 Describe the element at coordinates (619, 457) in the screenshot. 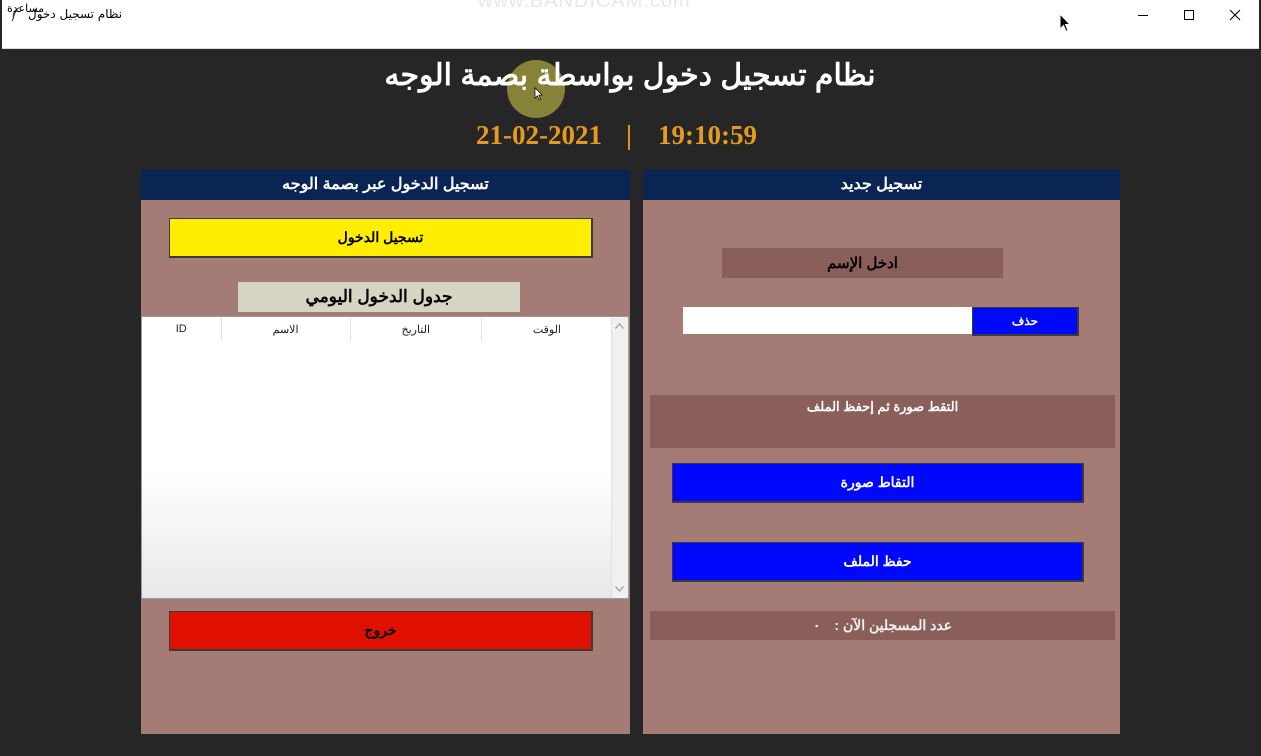

I see `table-scrollbar` at that location.